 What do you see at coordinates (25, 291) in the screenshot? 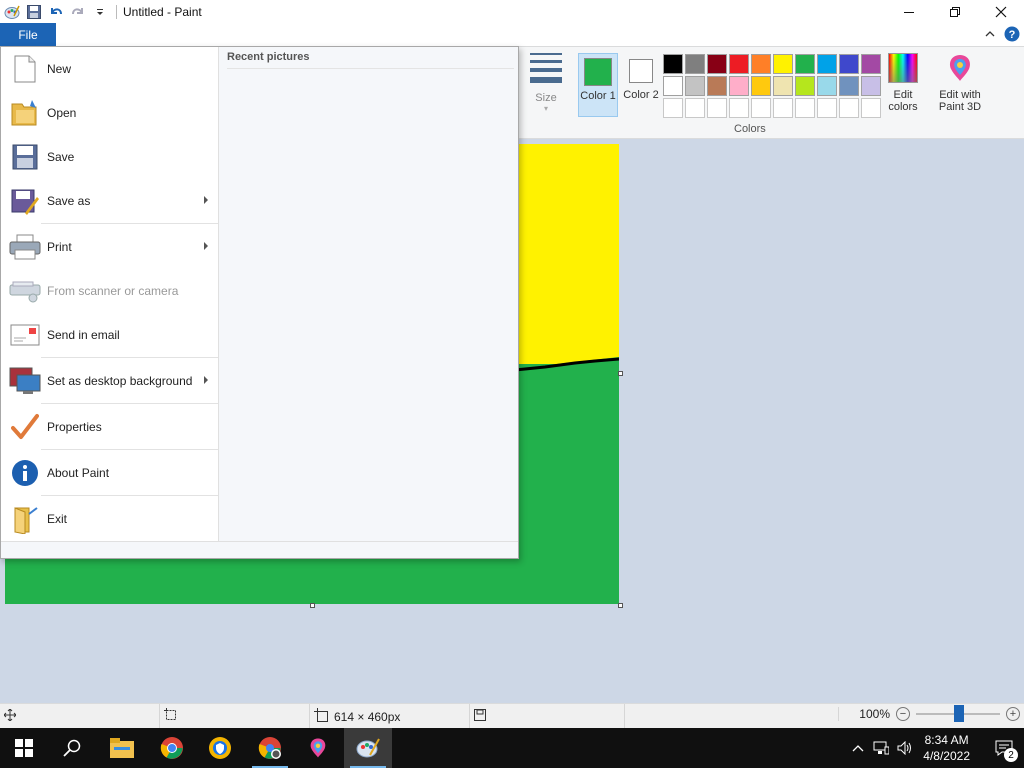
I see `scanner-icon` at bounding box center [25, 291].